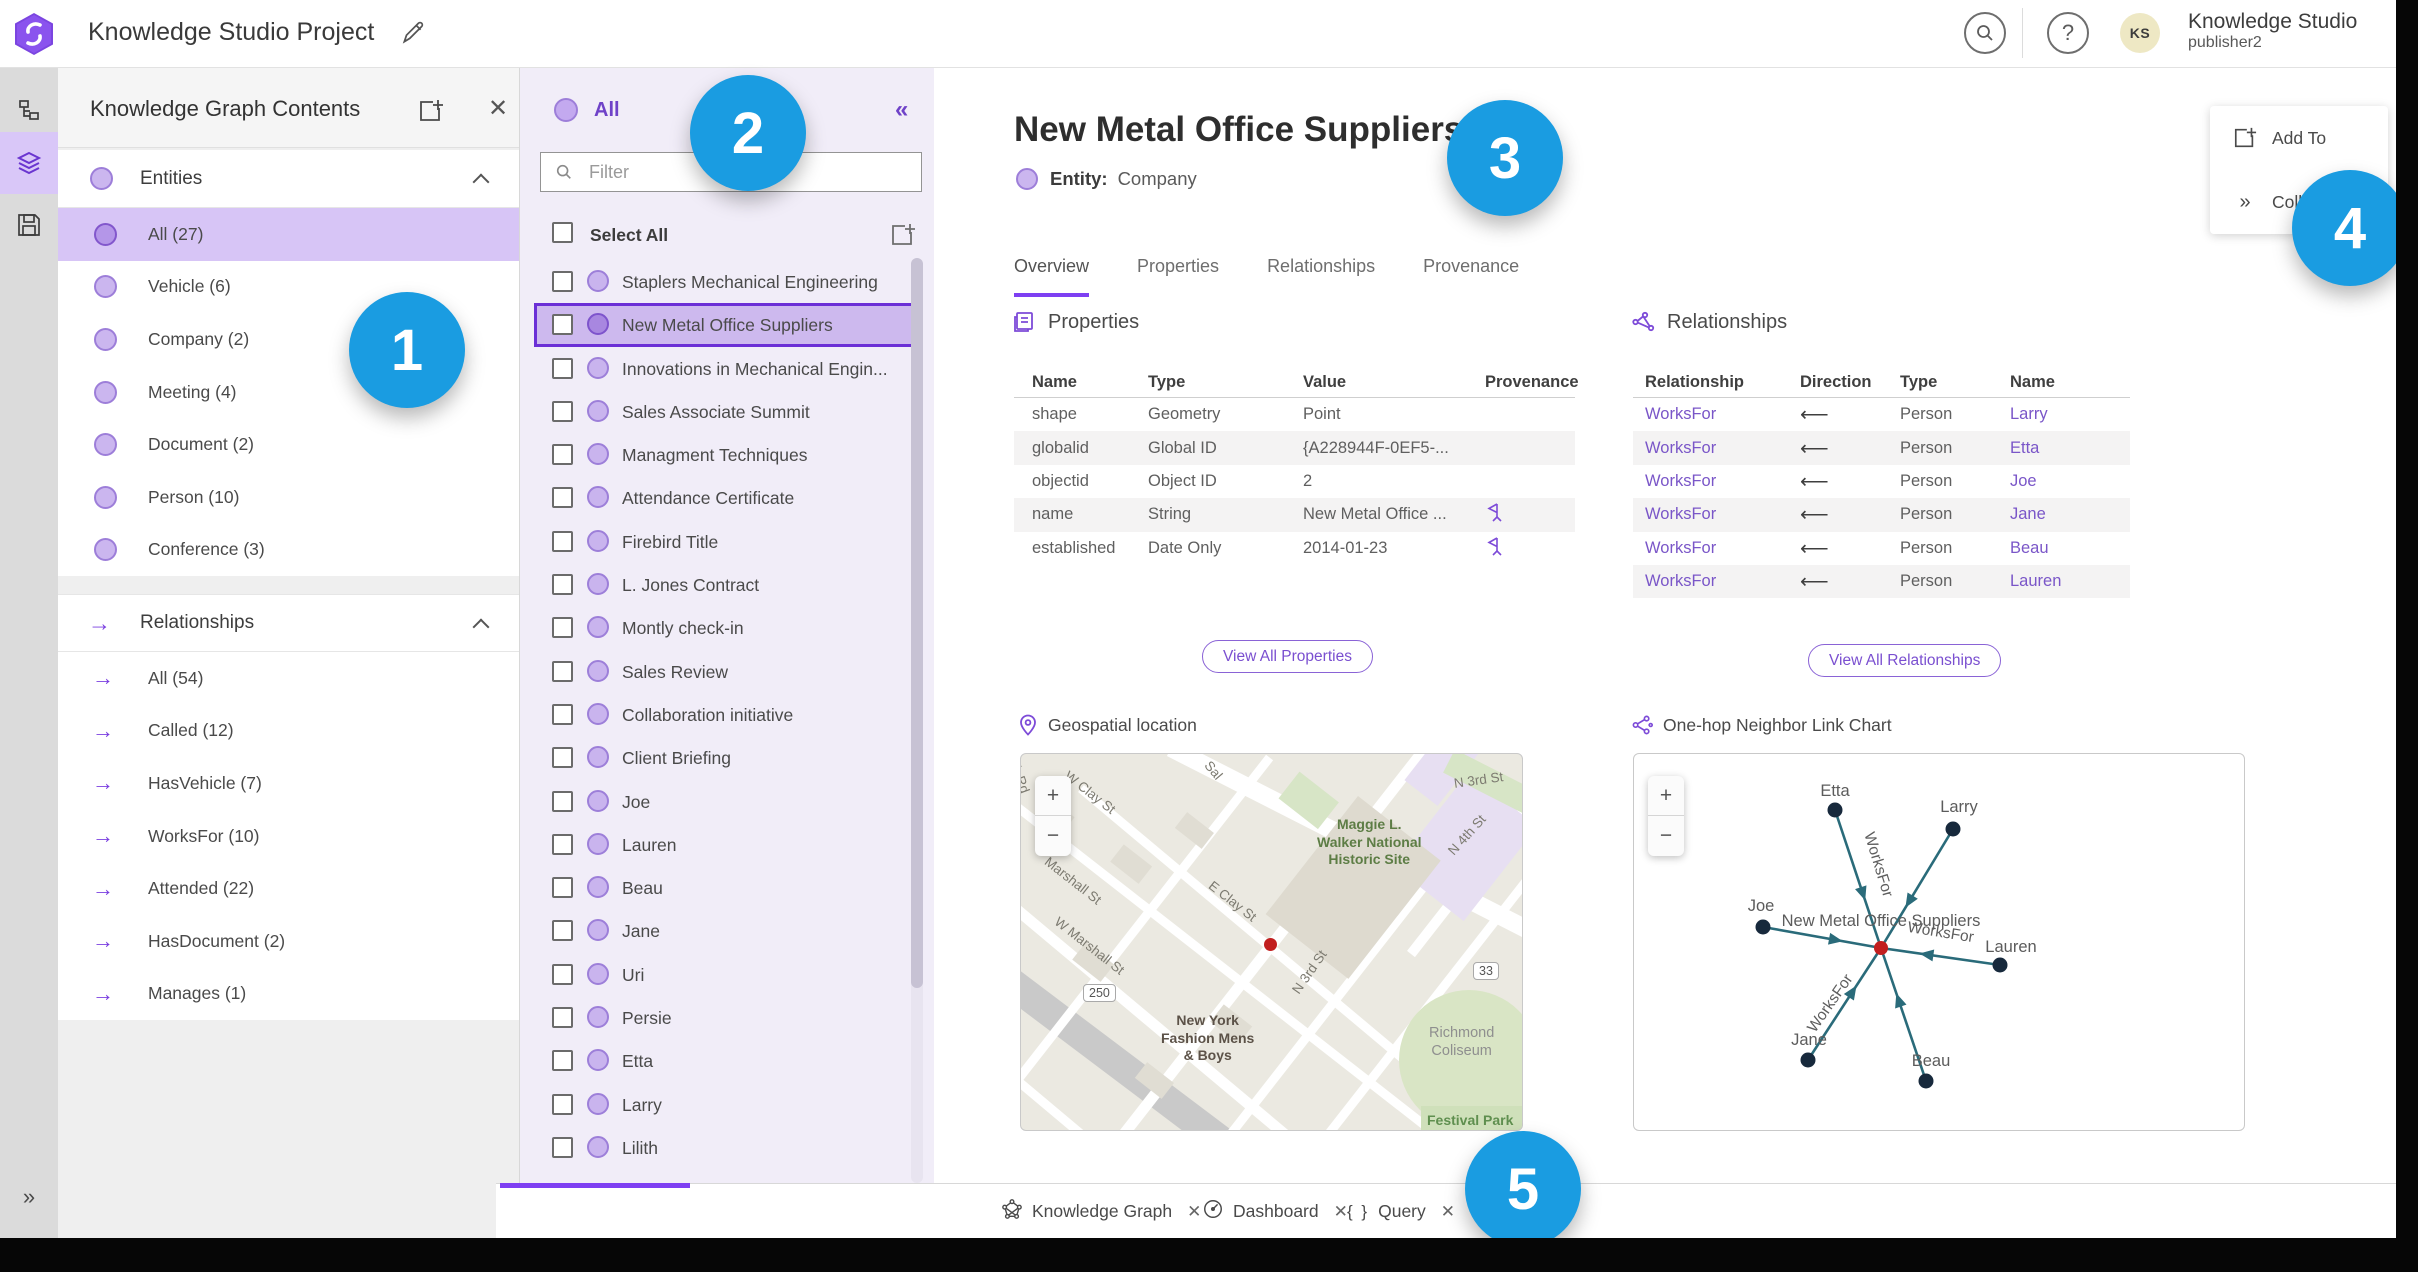 This screenshot has height=1272, width=2418. I want to click on bottom-tab-knowledge-graph: Knowledge Graph ✕, so click(1101, 1211).